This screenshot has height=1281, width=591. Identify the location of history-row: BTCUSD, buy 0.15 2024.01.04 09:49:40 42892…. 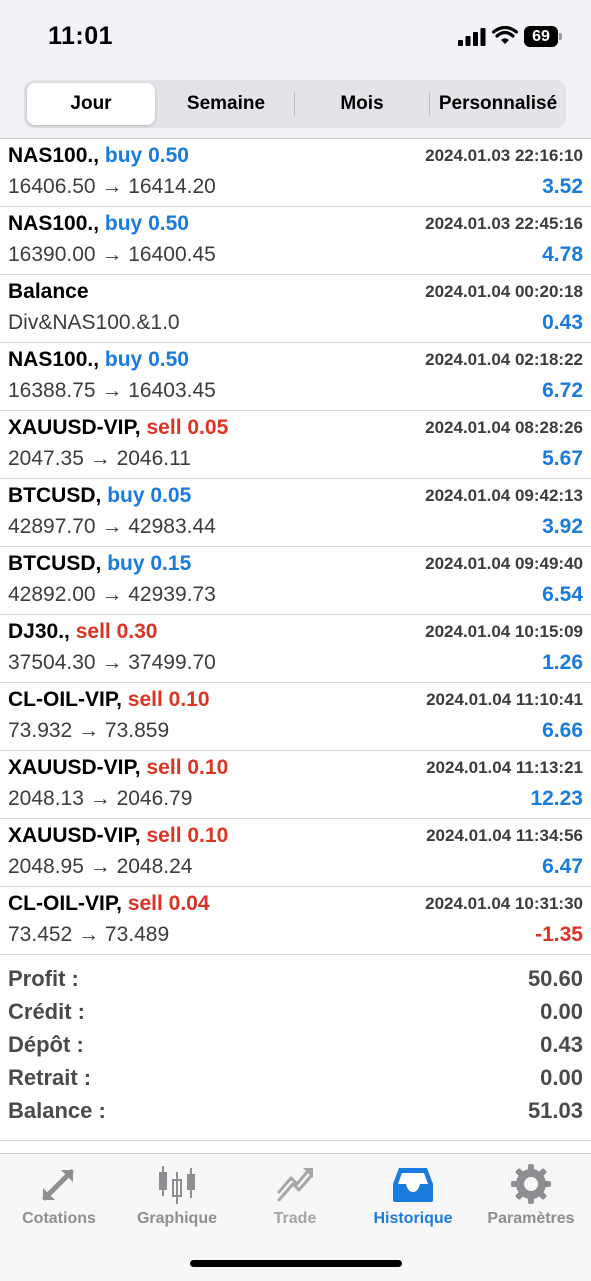
(295, 581).